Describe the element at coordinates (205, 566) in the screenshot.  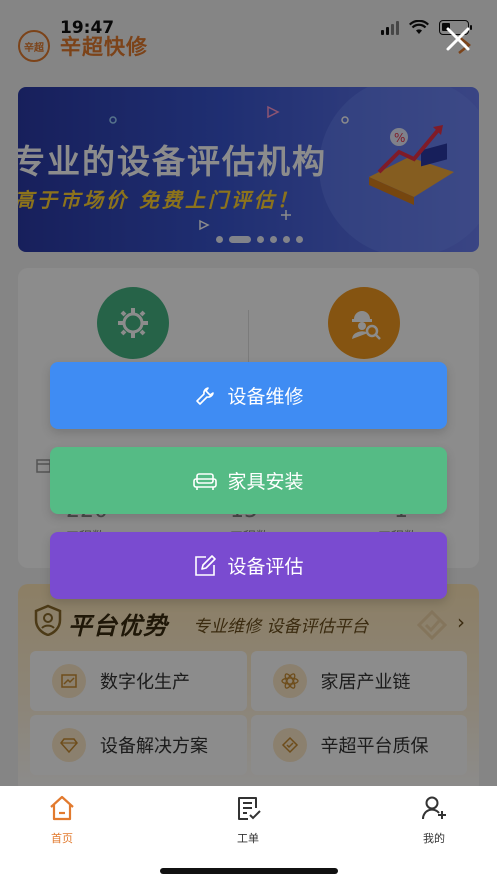
I see `edit-icon` at that location.